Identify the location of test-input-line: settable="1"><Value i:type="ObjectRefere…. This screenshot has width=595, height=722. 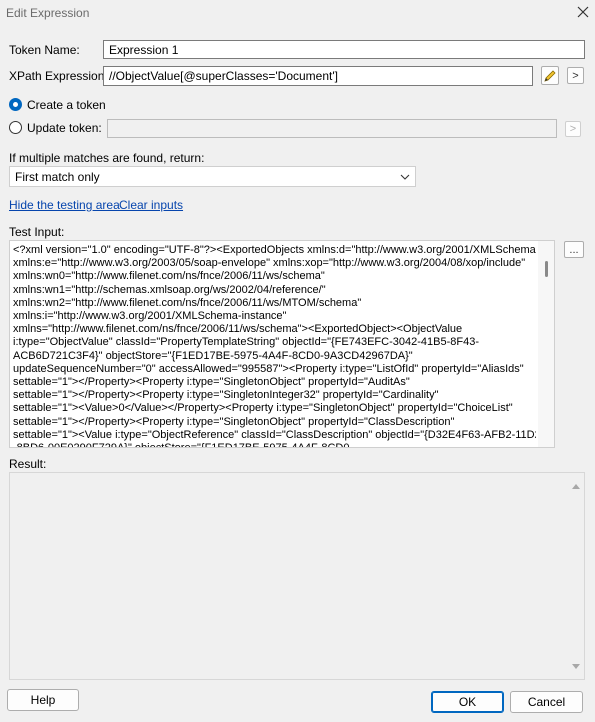
(274, 434).